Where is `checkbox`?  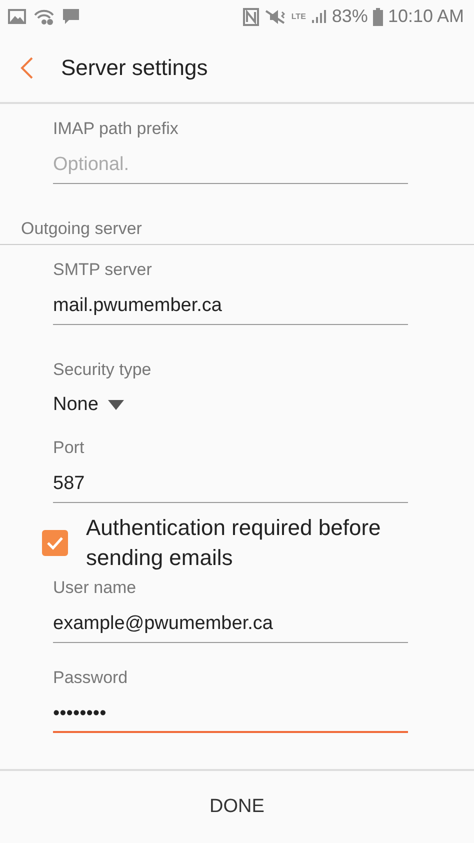 checkbox is located at coordinates (55, 543).